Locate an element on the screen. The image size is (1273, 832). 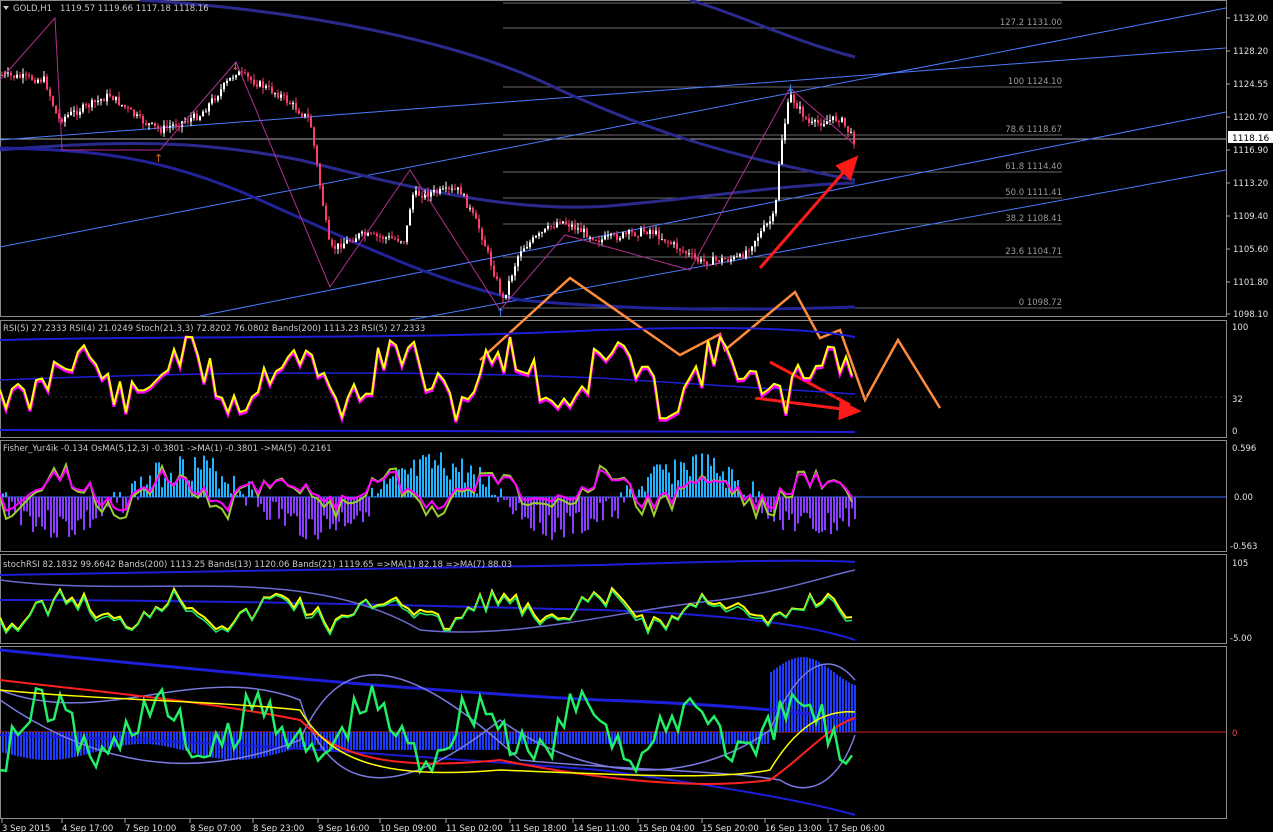
time-tick: 14 Sep 11:00 is located at coordinates (601, 828).